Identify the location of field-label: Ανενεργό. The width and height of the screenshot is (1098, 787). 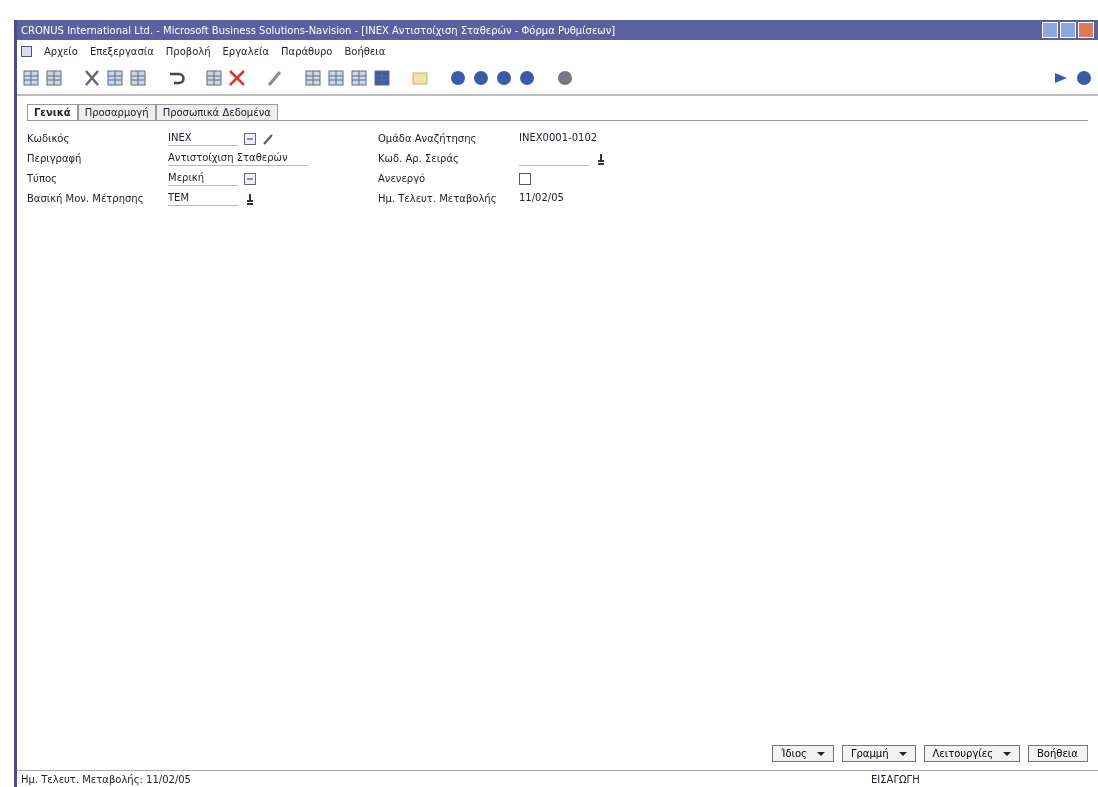
(402, 178).